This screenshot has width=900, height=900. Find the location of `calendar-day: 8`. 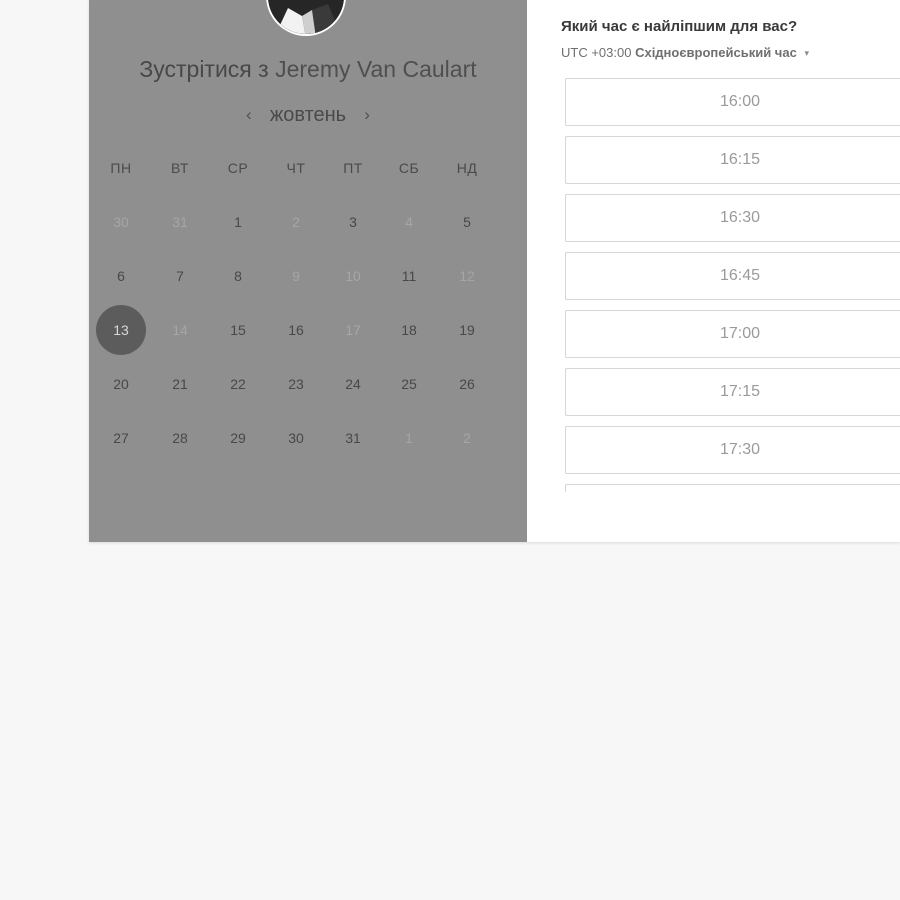

calendar-day: 8 is located at coordinates (238, 276).